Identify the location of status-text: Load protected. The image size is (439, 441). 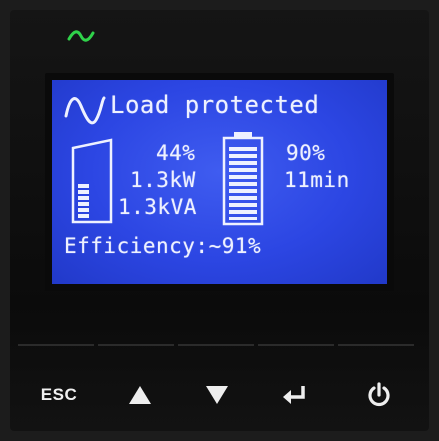
(215, 105).